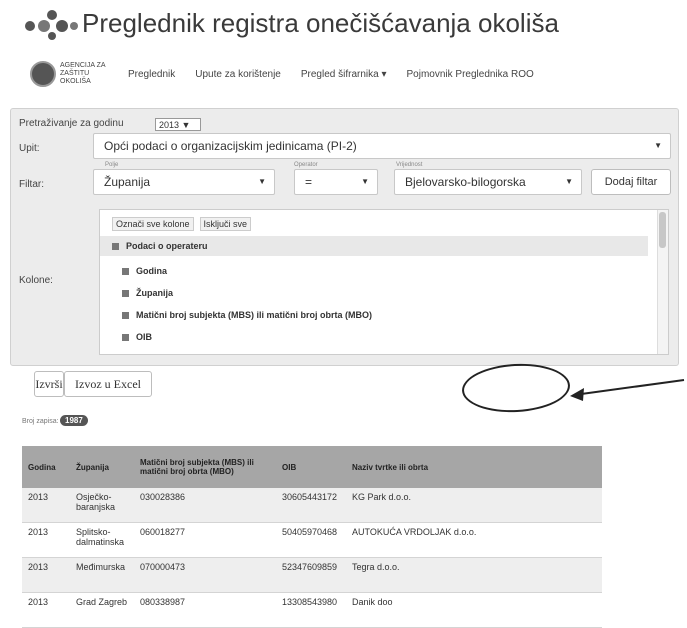  I want to click on annotation-arrow-icon, so click(627, 390).